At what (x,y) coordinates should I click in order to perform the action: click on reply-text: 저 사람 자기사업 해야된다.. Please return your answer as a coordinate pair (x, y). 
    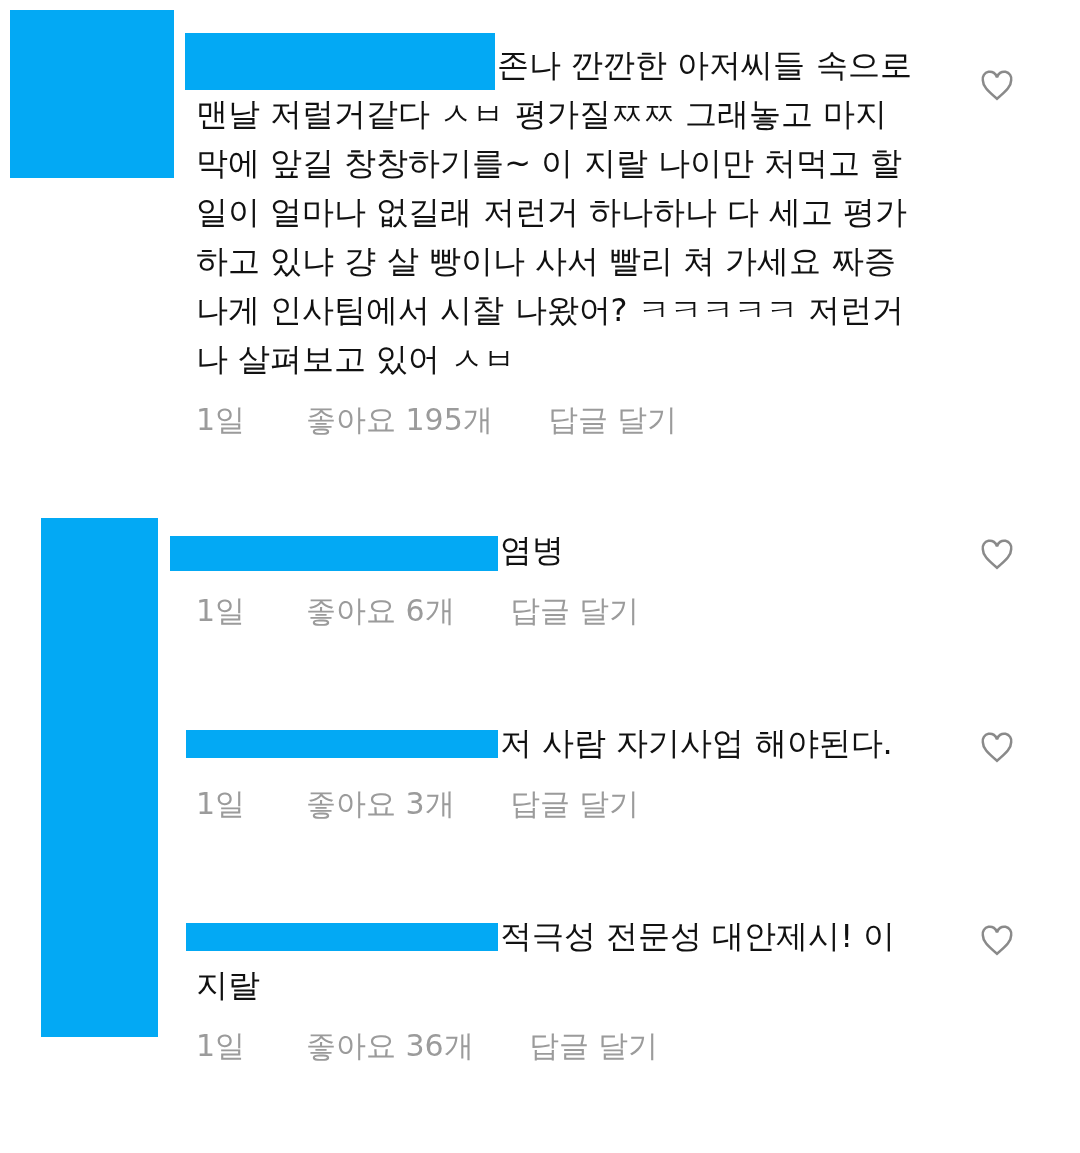
    Looking at the image, I should click on (556, 743).